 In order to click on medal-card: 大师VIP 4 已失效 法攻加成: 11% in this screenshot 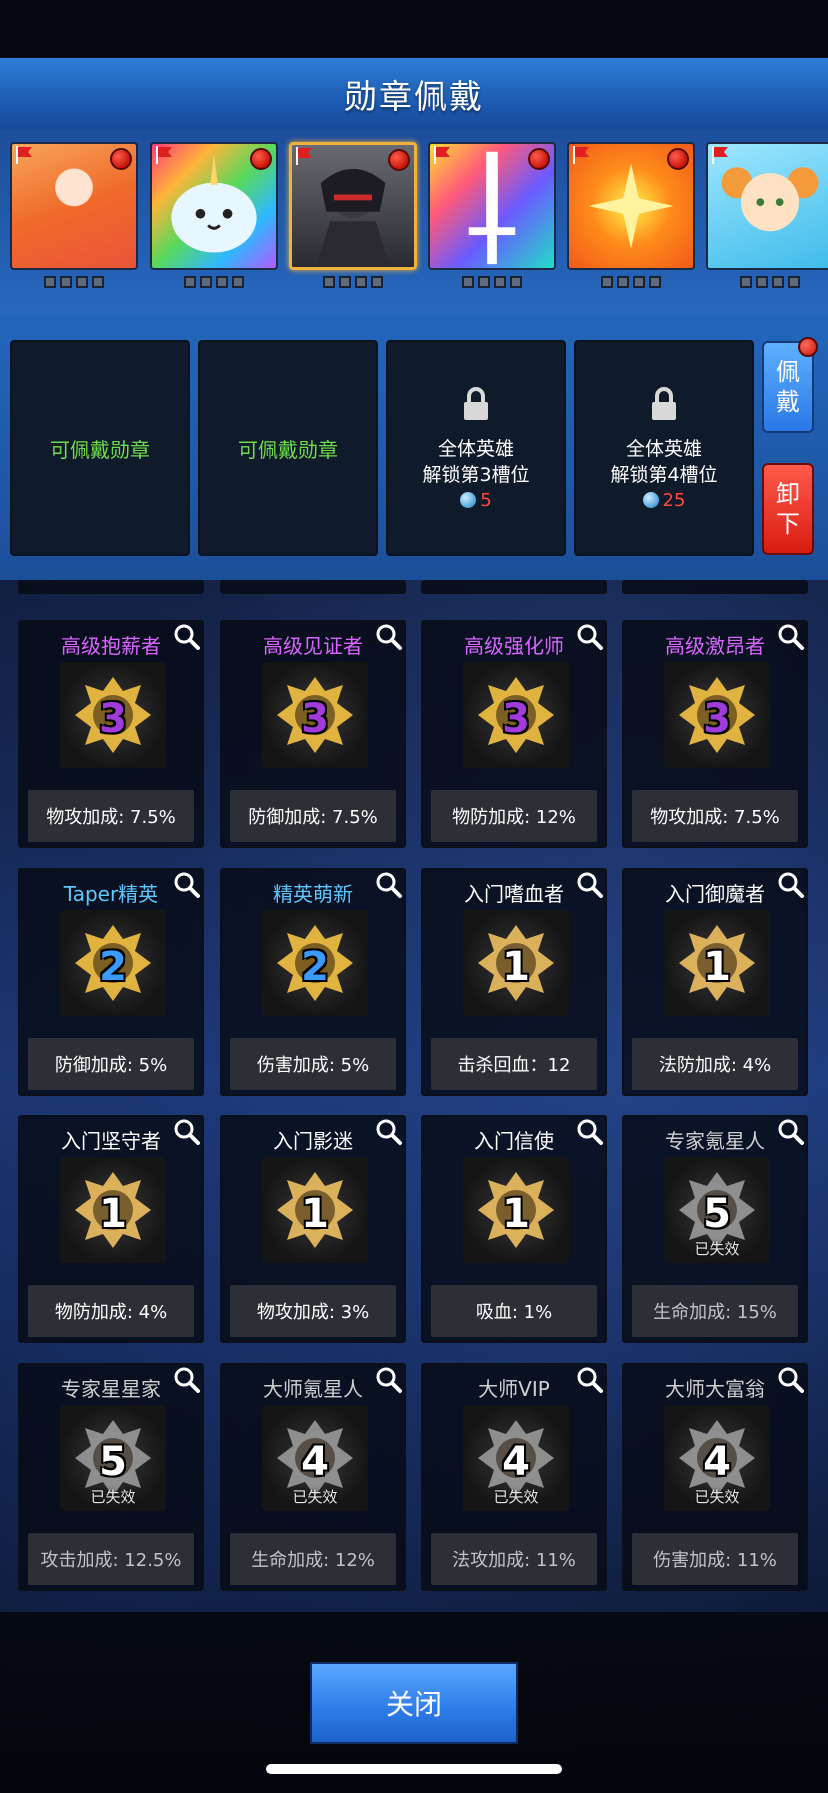, I will do `click(514, 1477)`.